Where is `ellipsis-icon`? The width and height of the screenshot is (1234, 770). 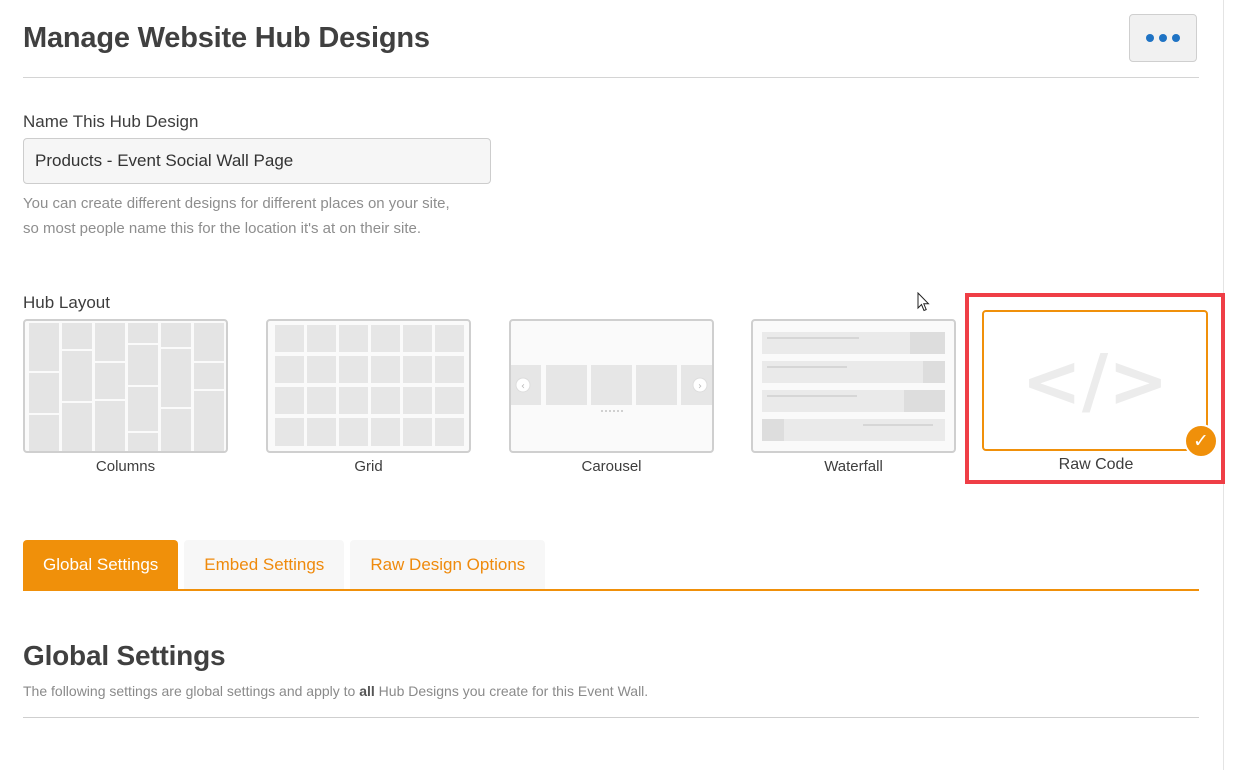
ellipsis-icon is located at coordinates (1150, 38).